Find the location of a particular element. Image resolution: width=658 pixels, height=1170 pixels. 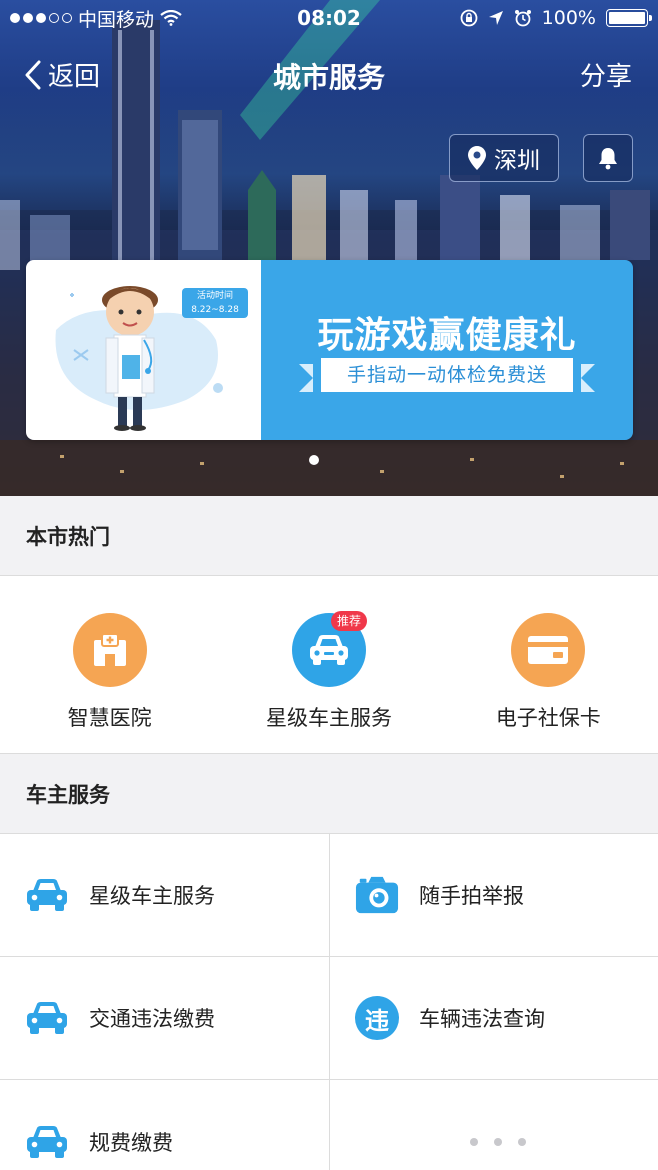

back-button: 返回 is located at coordinates (62, 74).